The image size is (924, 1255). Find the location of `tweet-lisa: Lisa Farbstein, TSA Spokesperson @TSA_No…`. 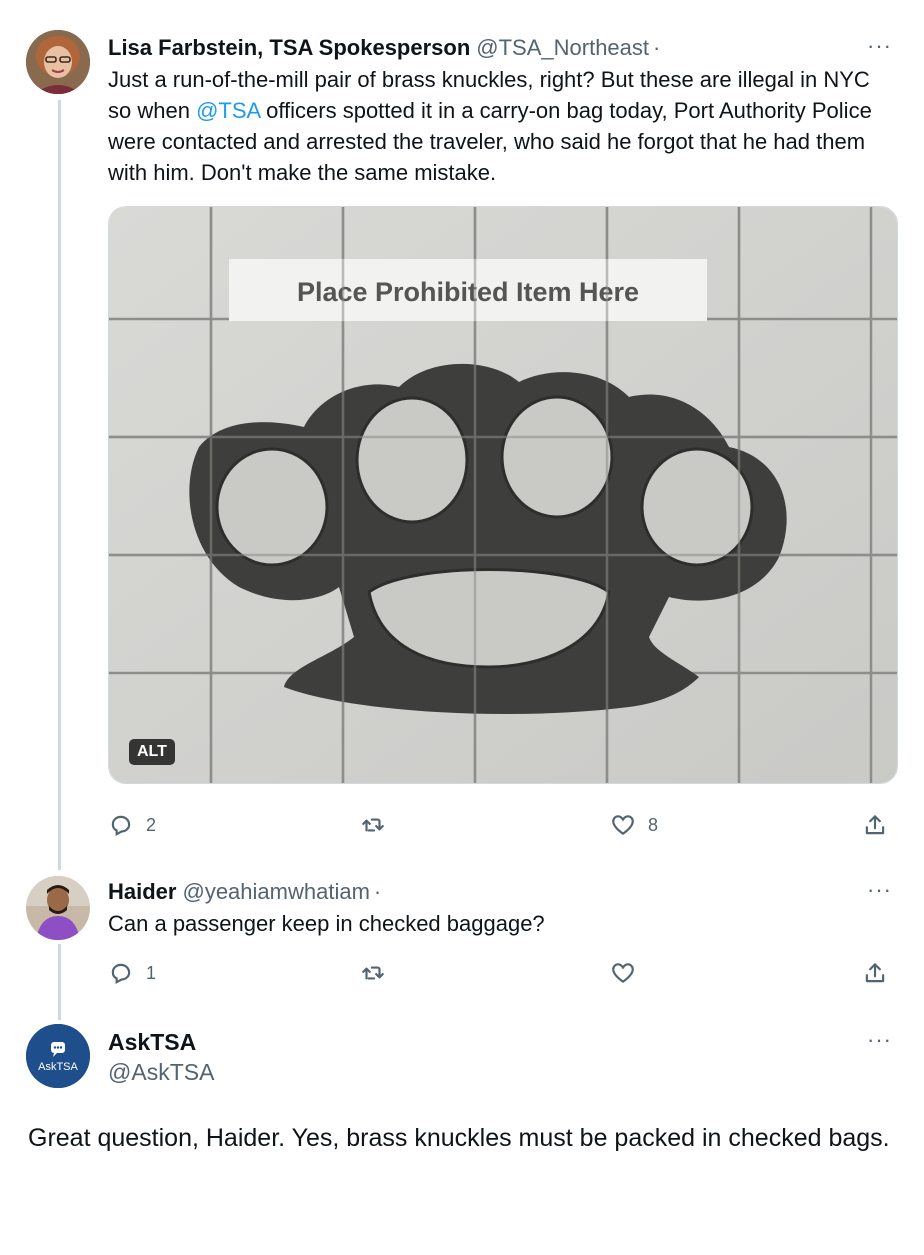

tweet-lisa: Lisa Farbstein, TSA Spokesperson @TSA_No… is located at coordinates (500, 111).